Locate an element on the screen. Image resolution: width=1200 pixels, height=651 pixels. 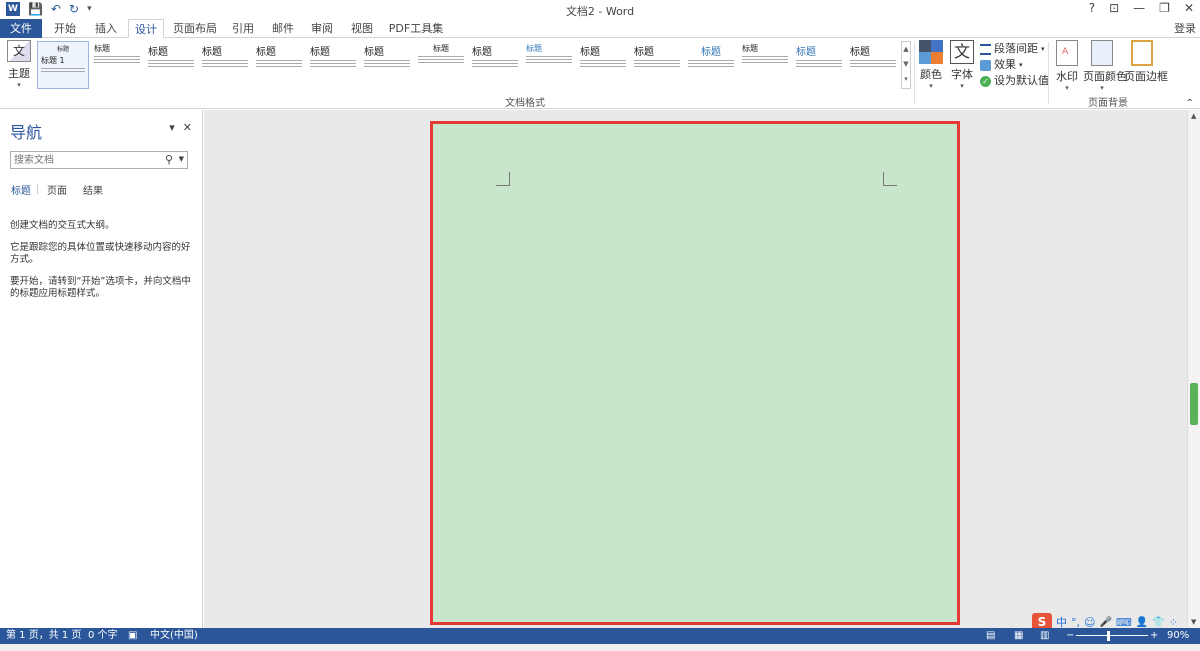
search-input is located at coordinates (81, 160).